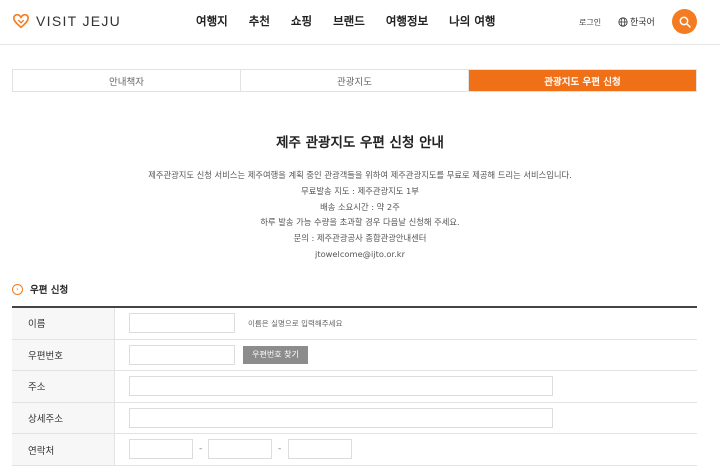  What do you see at coordinates (360, 190) in the screenshot?
I see `intro-line: 무료발송 지도 : 제주관광지도 1부` at bounding box center [360, 190].